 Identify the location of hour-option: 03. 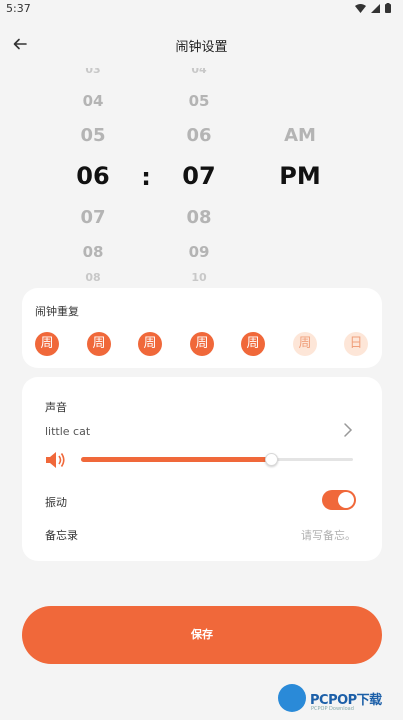
(93, 72).